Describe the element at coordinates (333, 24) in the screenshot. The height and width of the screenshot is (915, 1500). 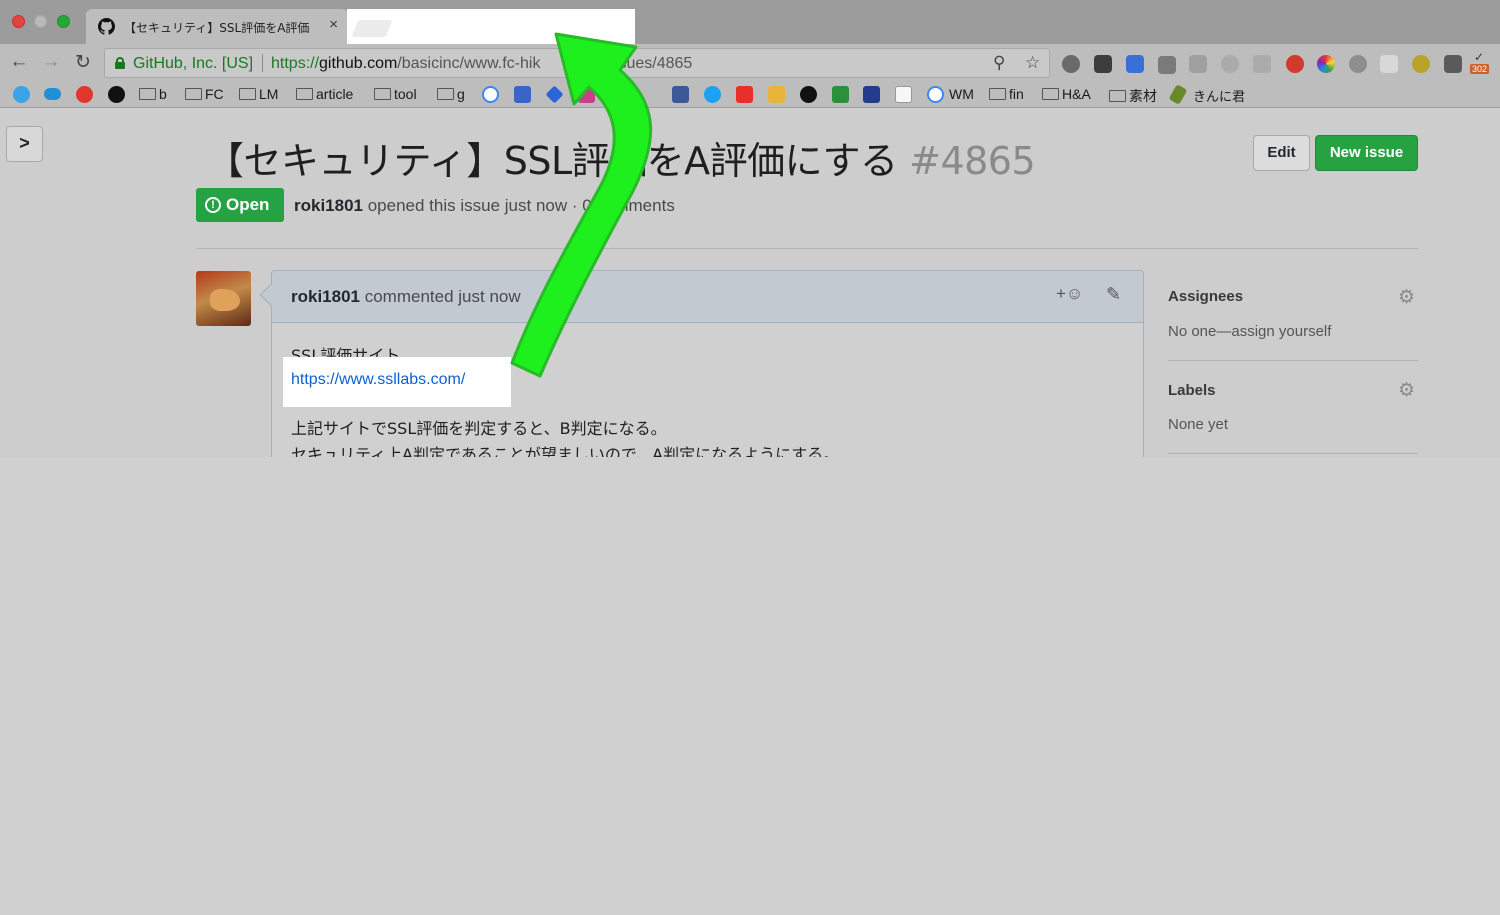
I see `tab-close-icon: ×` at that location.